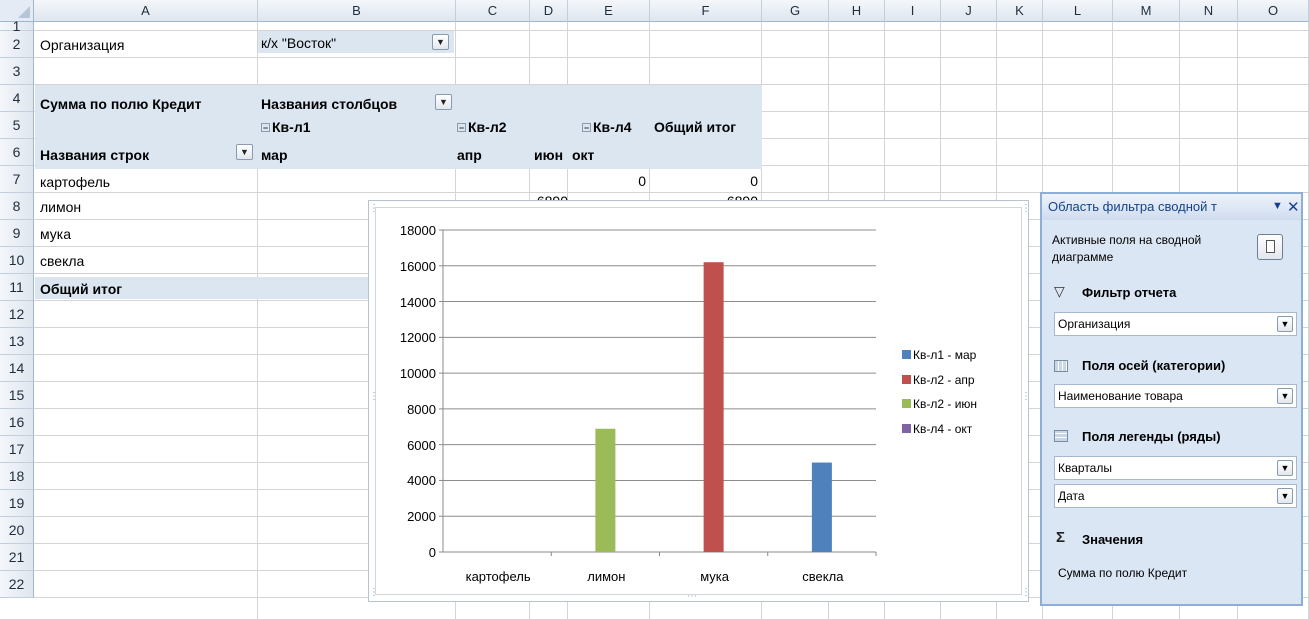 Image resolution: width=1309 pixels, height=619 pixels. What do you see at coordinates (17, 395) in the screenshot?
I see `row-header-15: 15` at bounding box center [17, 395].